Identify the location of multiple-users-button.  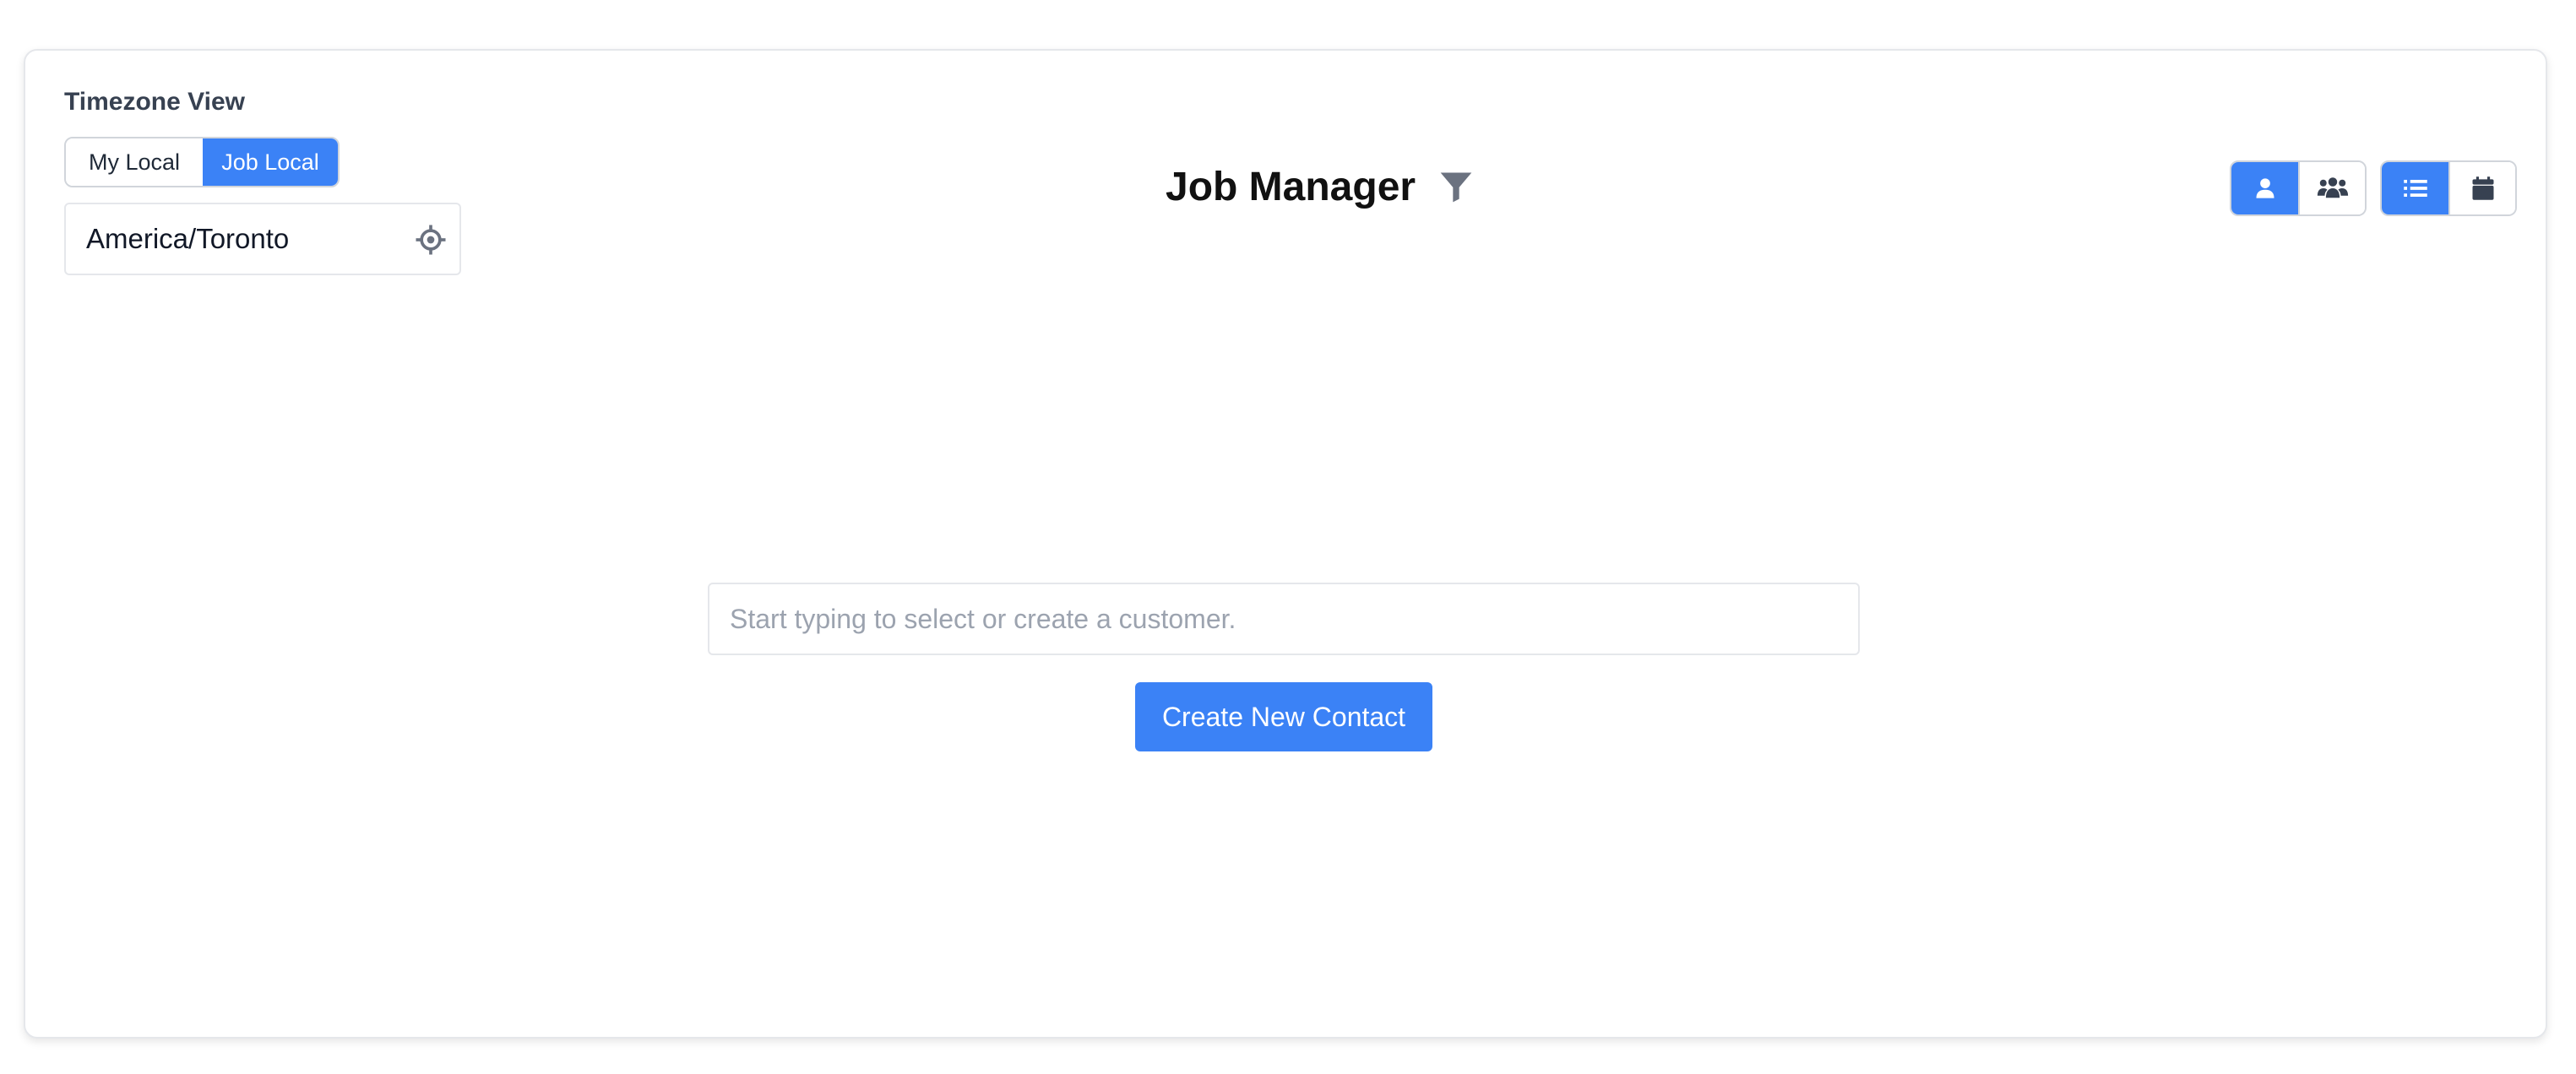
(2331, 188).